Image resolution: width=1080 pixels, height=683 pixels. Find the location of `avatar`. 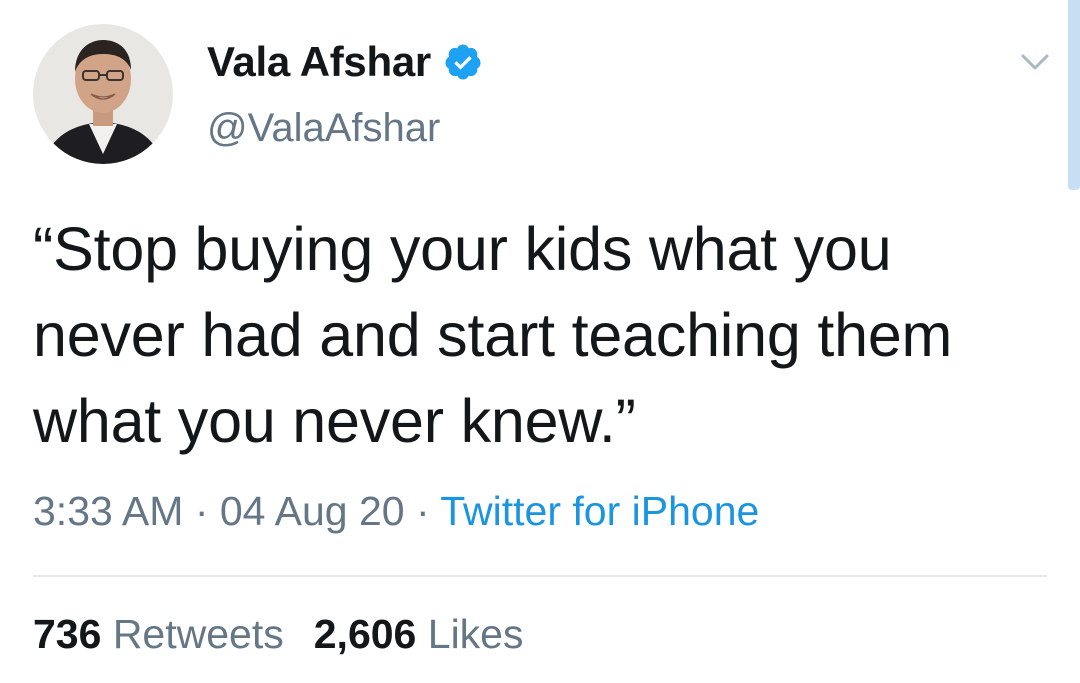

avatar is located at coordinates (103, 94).